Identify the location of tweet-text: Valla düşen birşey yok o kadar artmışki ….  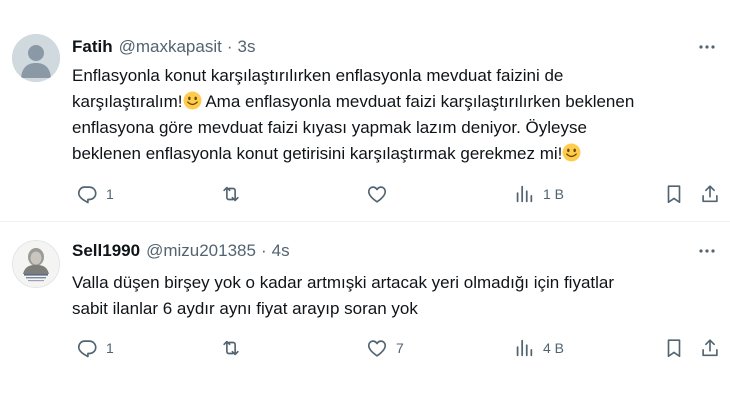
(389, 296).